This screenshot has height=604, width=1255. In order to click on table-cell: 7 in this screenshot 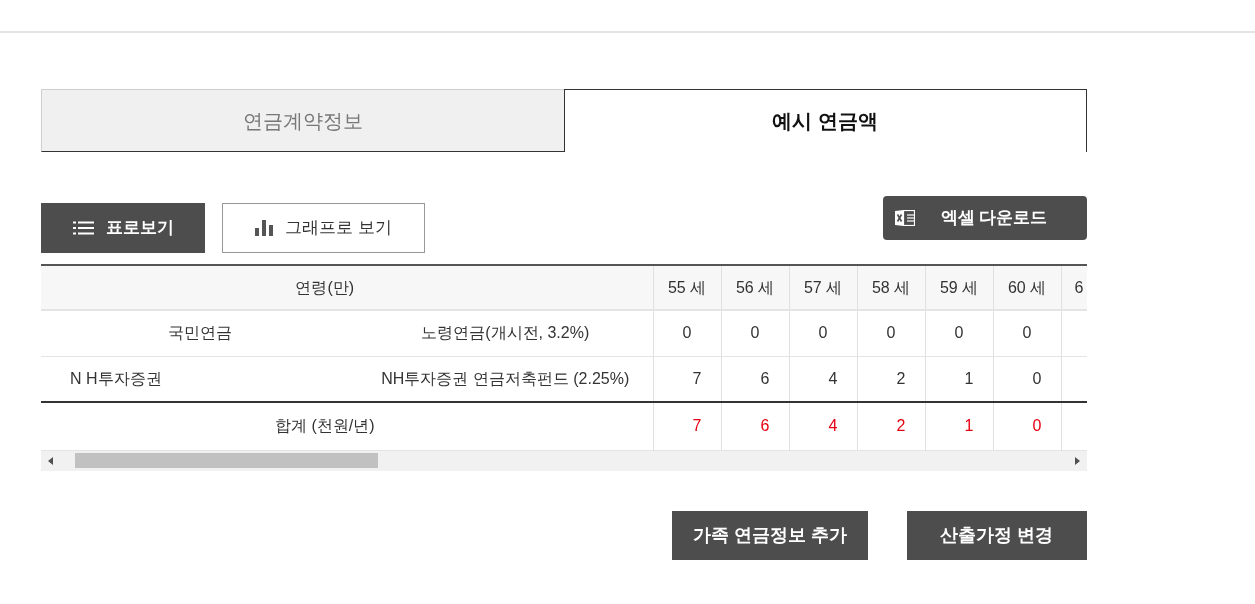, I will do `click(687, 379)`.